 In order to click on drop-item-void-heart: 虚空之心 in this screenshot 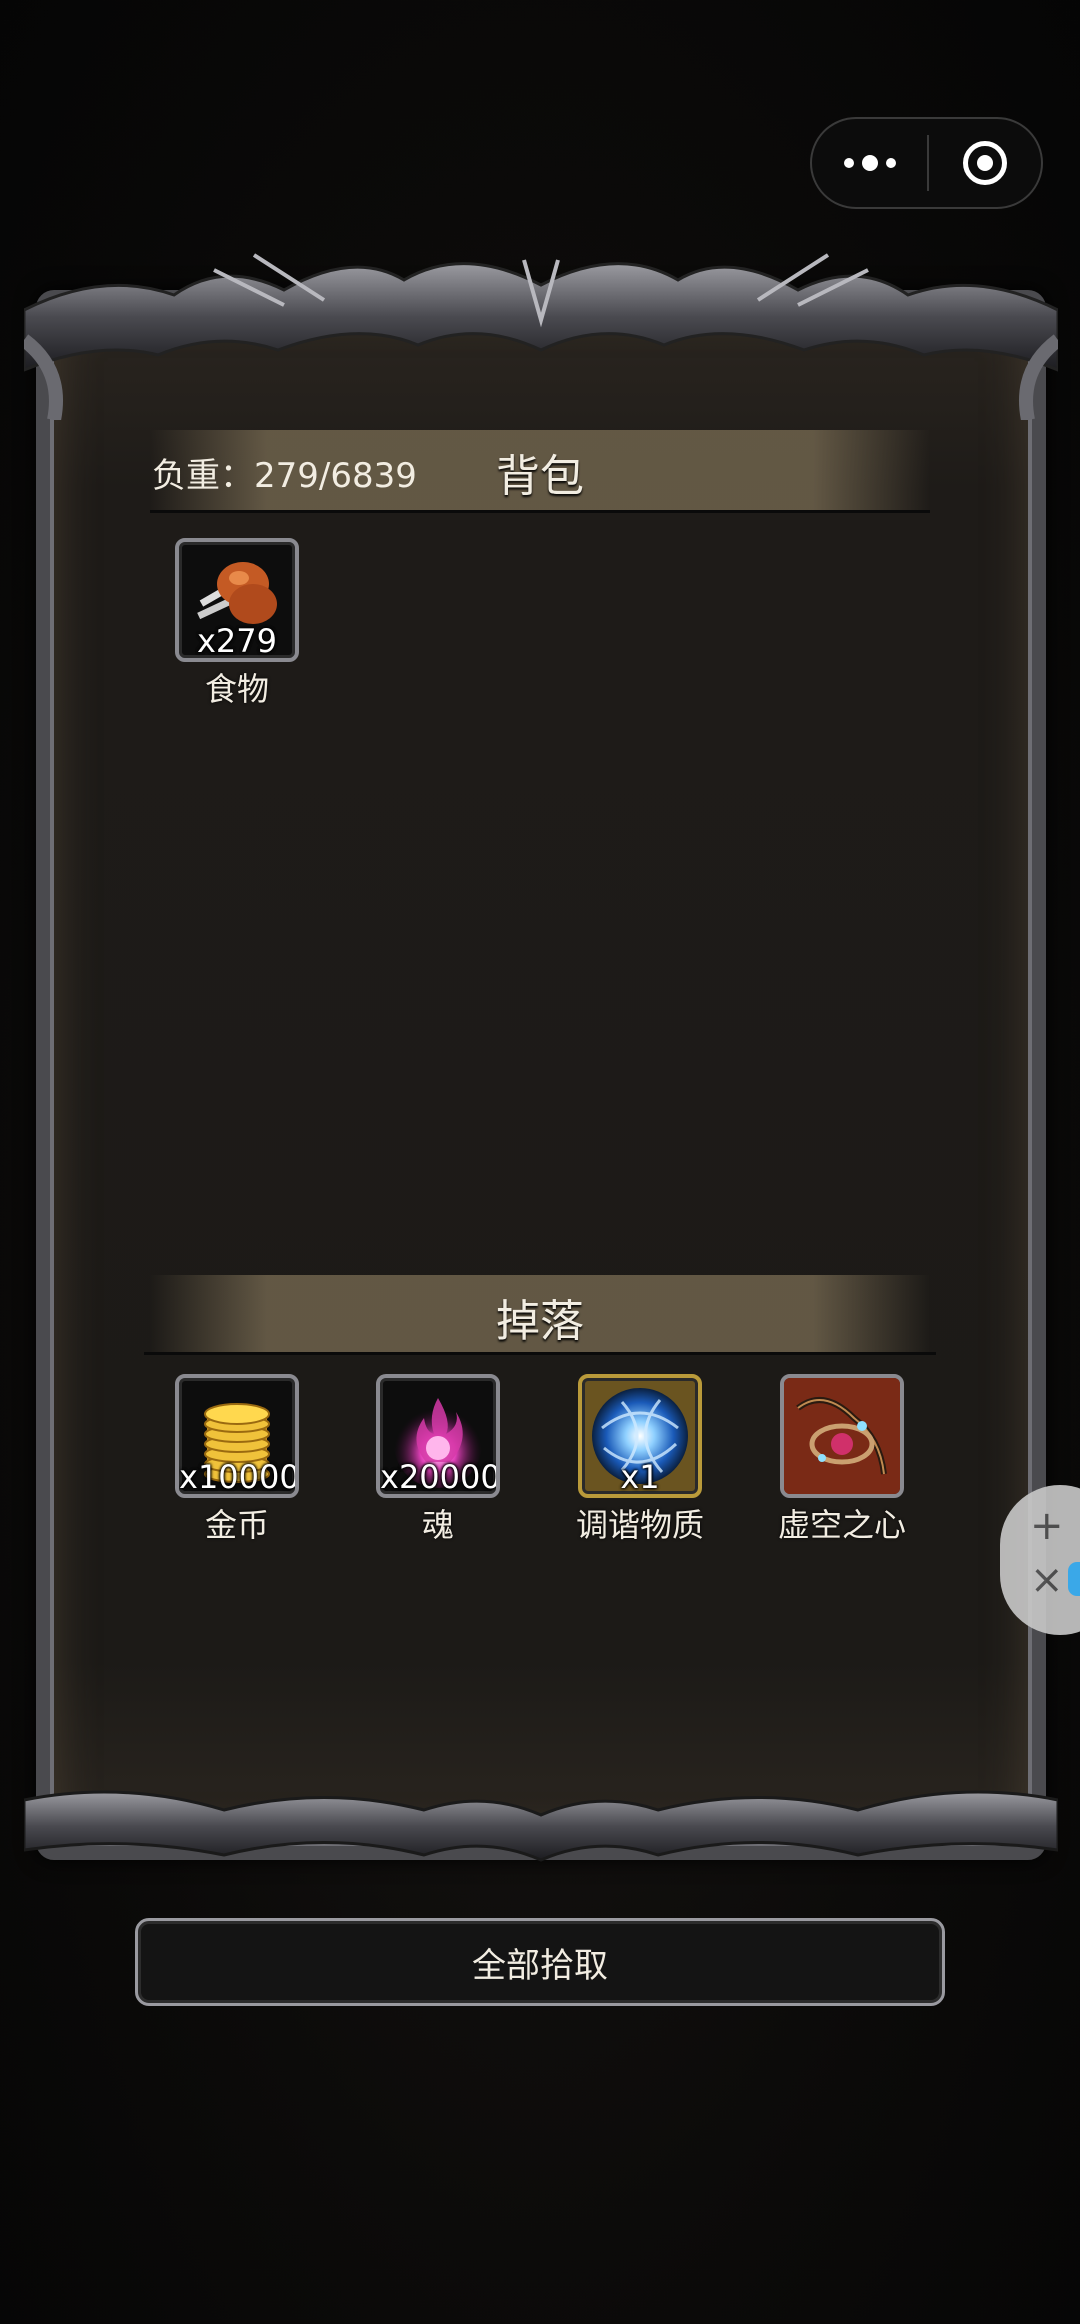, I will do `click(842, 1460)`.